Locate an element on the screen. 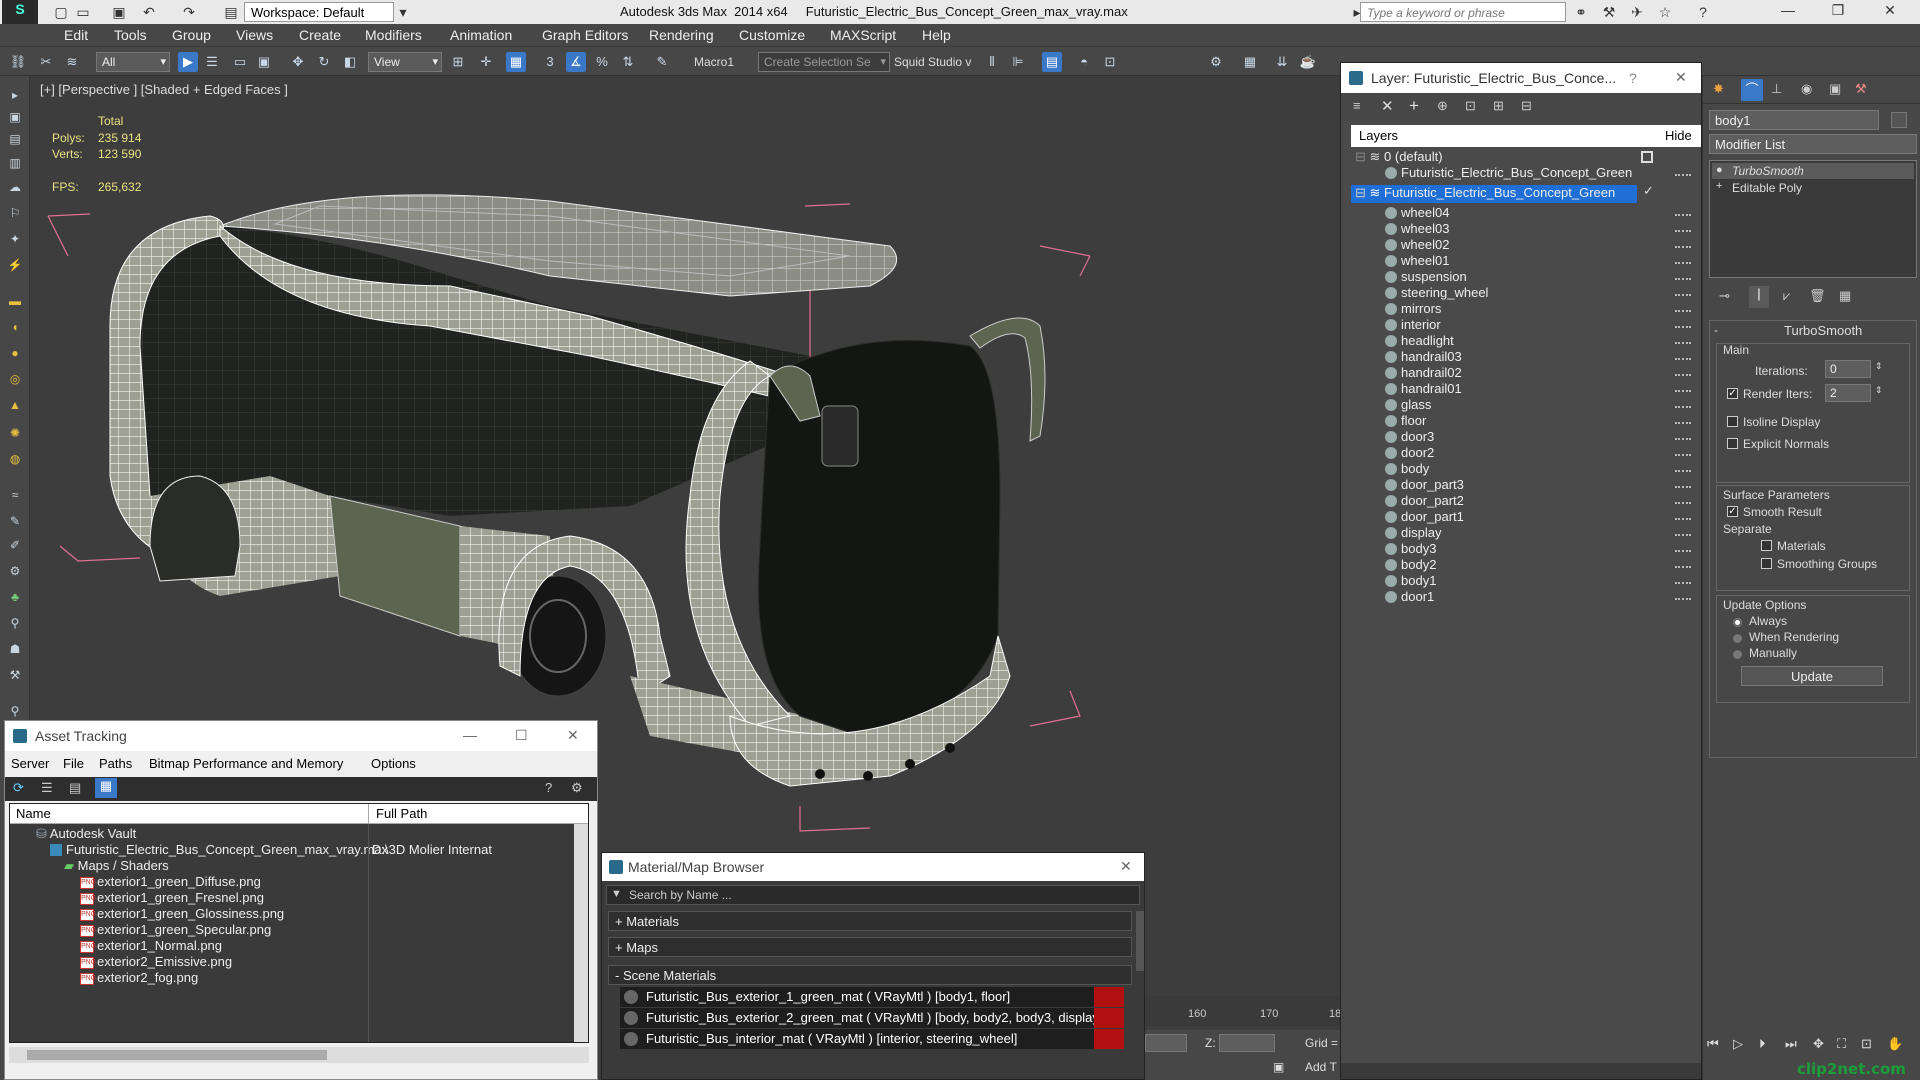 This screenshot has height=1080, width=1920. go-to-end-icon: ⏭ is located at coordinates (1791, 1044).